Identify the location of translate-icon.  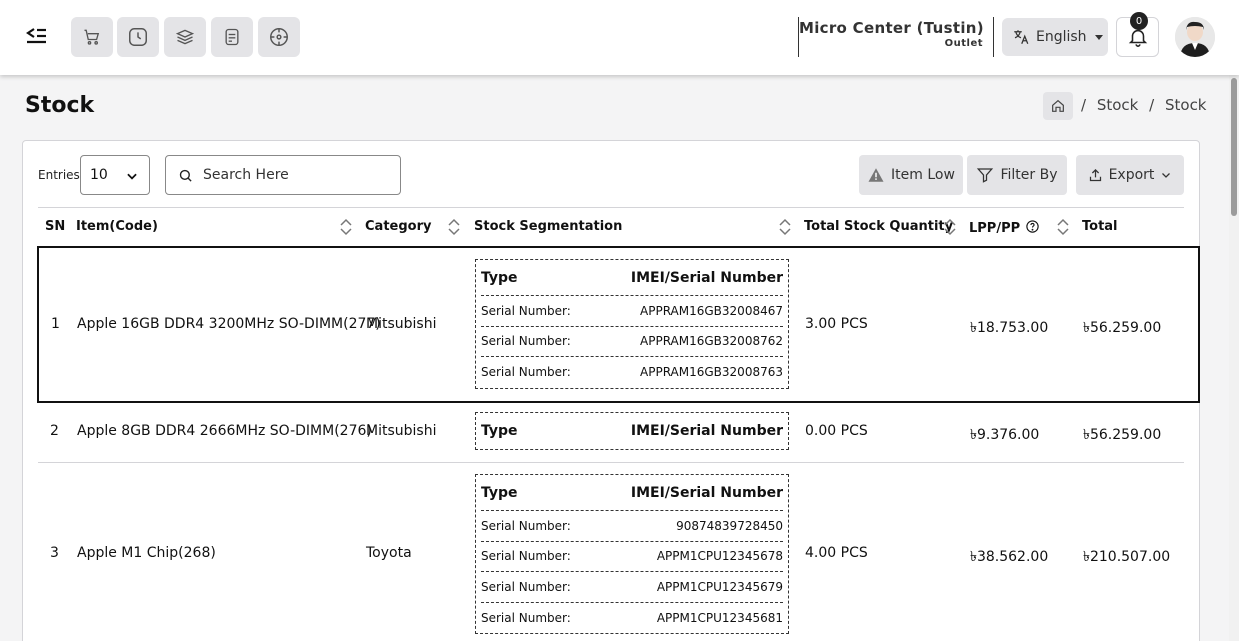
(1021, 37).